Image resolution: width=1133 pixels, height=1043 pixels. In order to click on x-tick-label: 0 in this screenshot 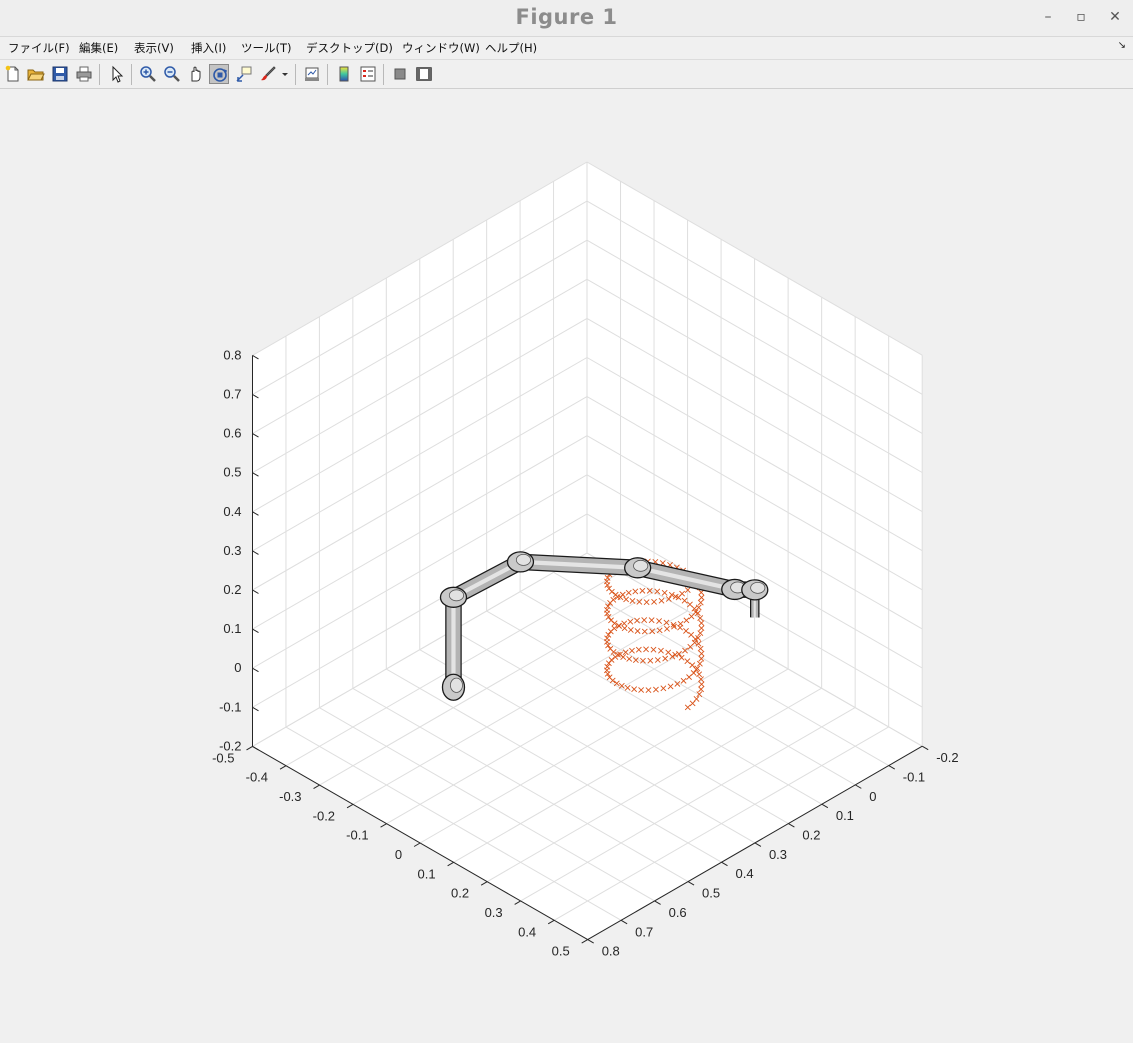, I will do `click(398, 854)`.